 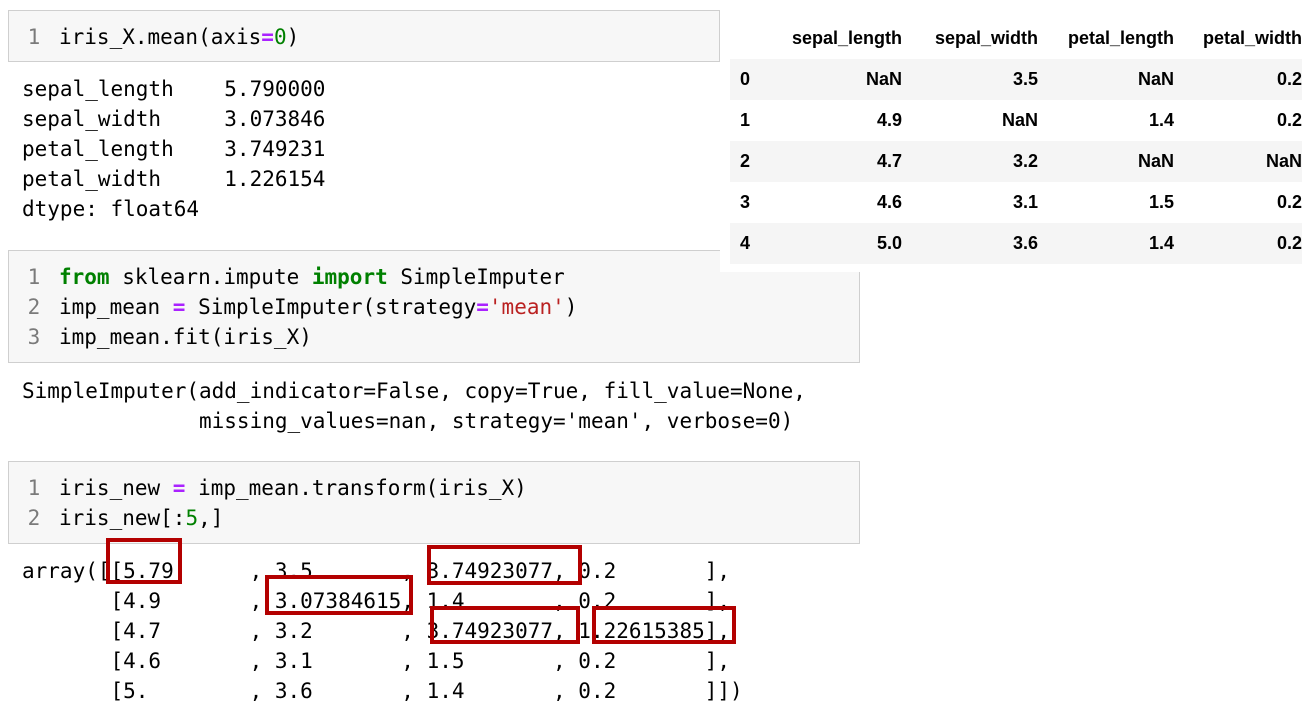 I want to click on code-token: sklearn.impute, so click(x=210, y=277).